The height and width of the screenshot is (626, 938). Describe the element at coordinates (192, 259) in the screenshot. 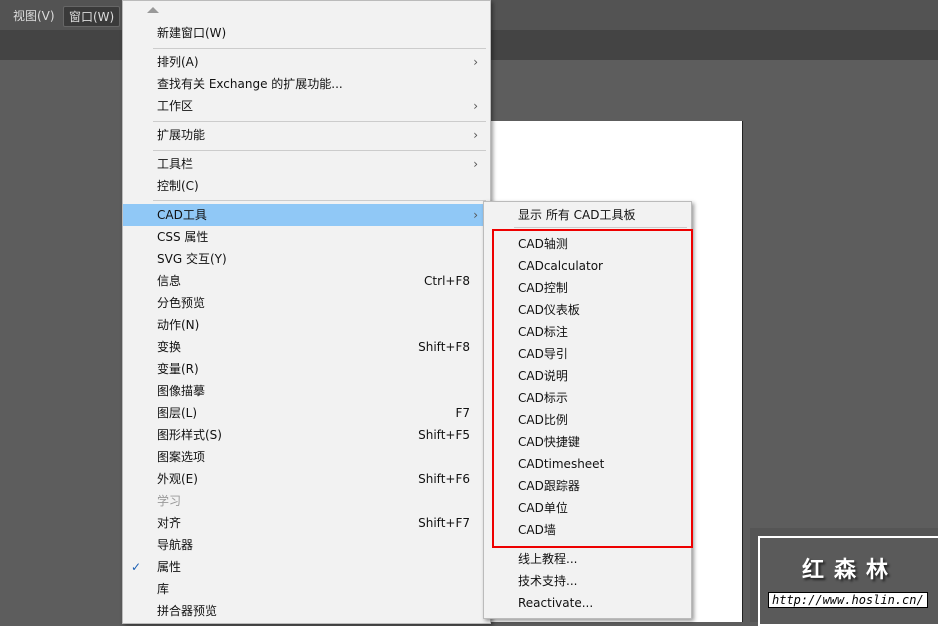

I see `menu-item-label: SVG 交互(Y)` at that location.